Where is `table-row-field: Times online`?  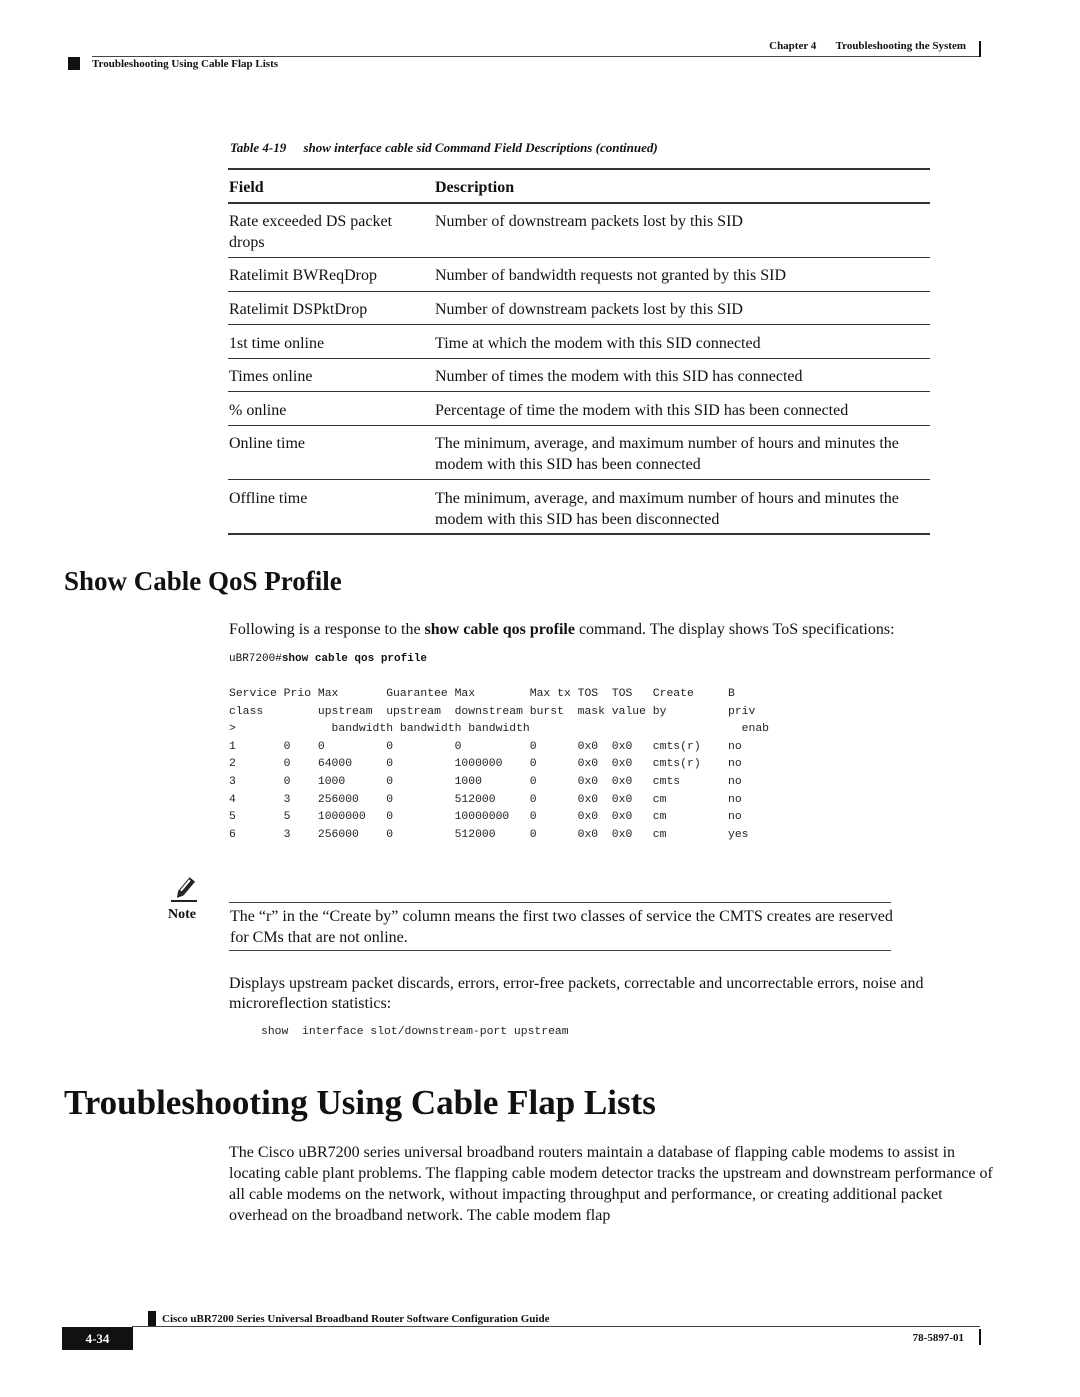 table-row-field: Times online is located at coordinates (271, 376).